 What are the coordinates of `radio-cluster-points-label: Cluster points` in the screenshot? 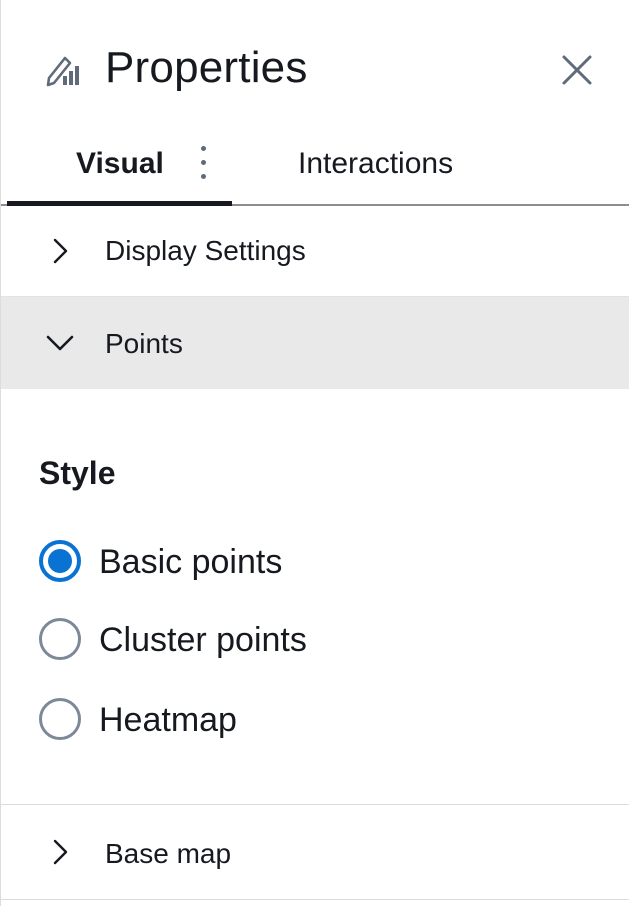 It's located at (203, 640).